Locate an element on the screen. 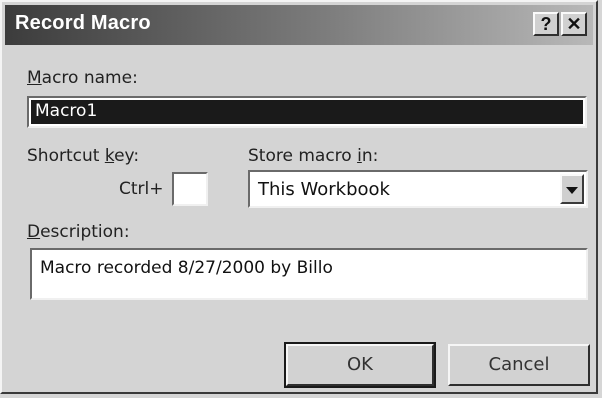 This screenshot has height=398, width=602. store-macro-select: This Workbook is located at coordinates (418, 189).